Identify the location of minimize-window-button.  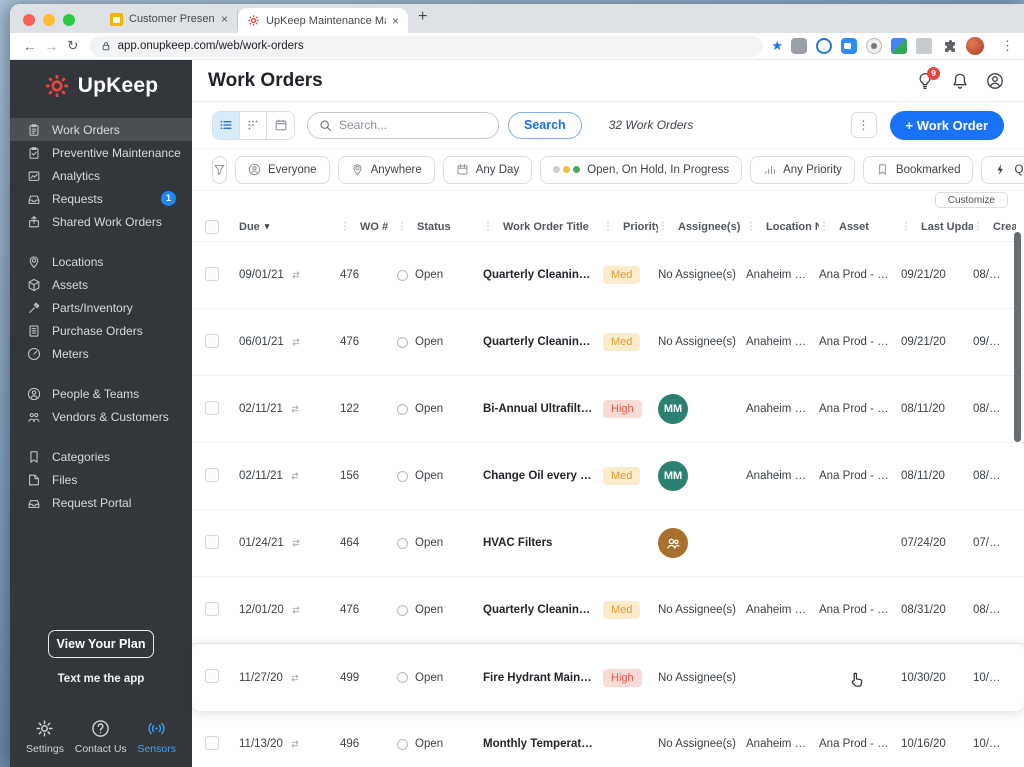
(49, 19).